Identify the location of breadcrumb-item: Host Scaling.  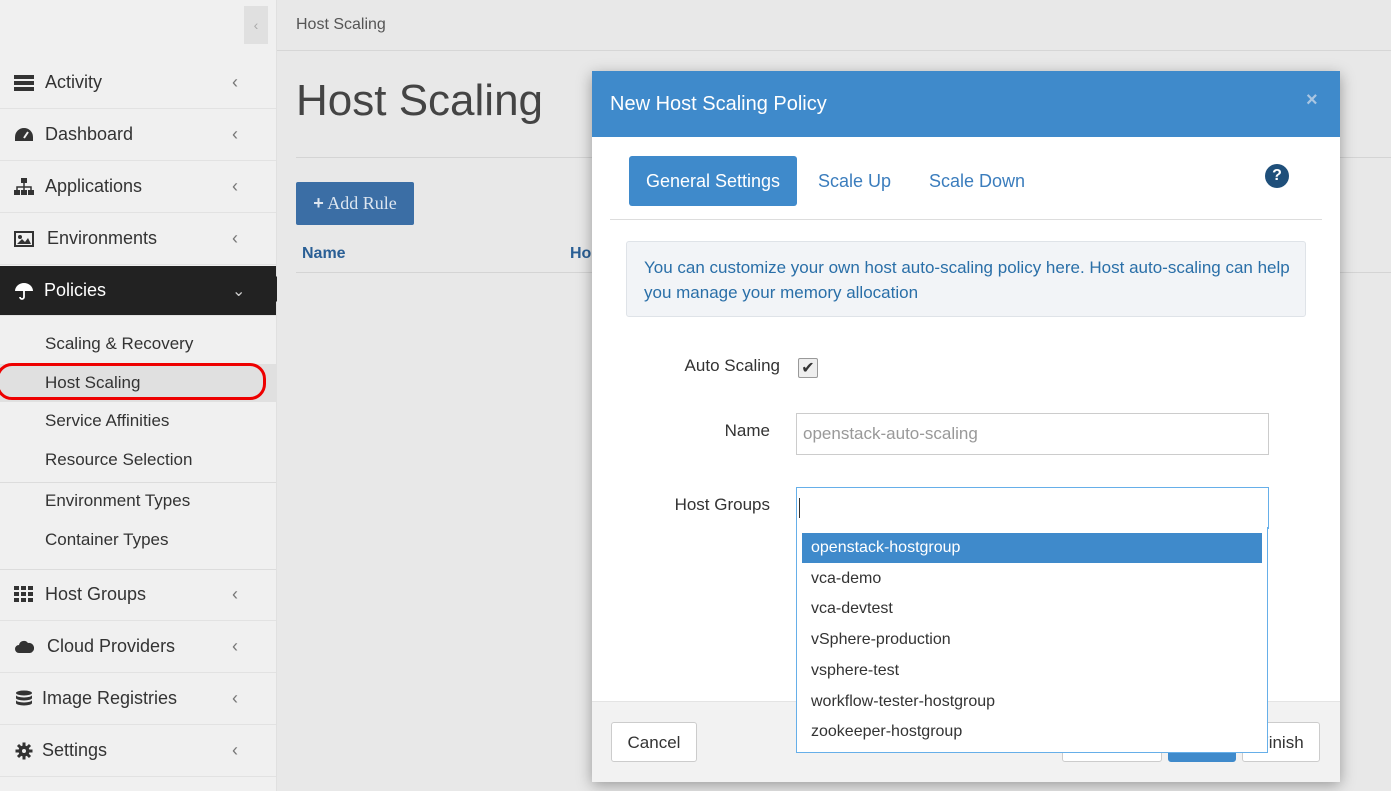
(341, 25).